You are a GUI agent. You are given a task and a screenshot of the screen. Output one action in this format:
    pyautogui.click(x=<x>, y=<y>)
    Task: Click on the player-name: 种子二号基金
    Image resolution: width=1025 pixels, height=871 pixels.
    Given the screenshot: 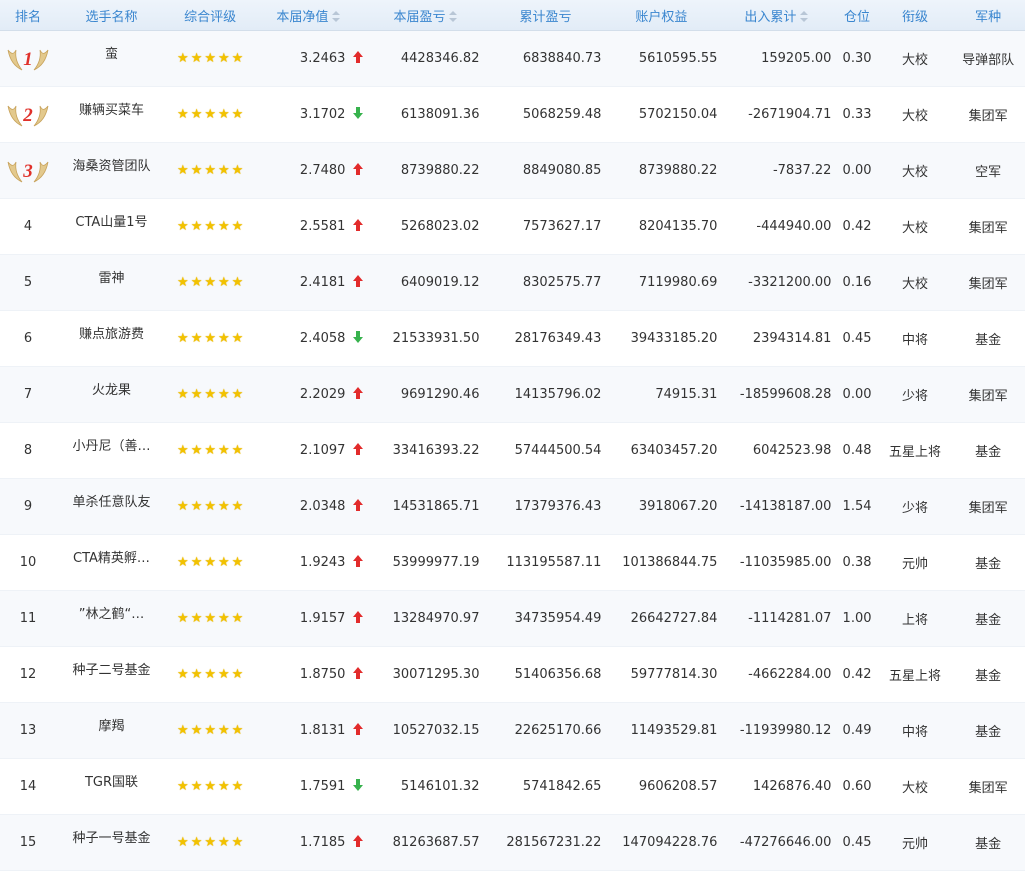 What is the action you would take?
    pyautogui.click(x=111, y=668)
    